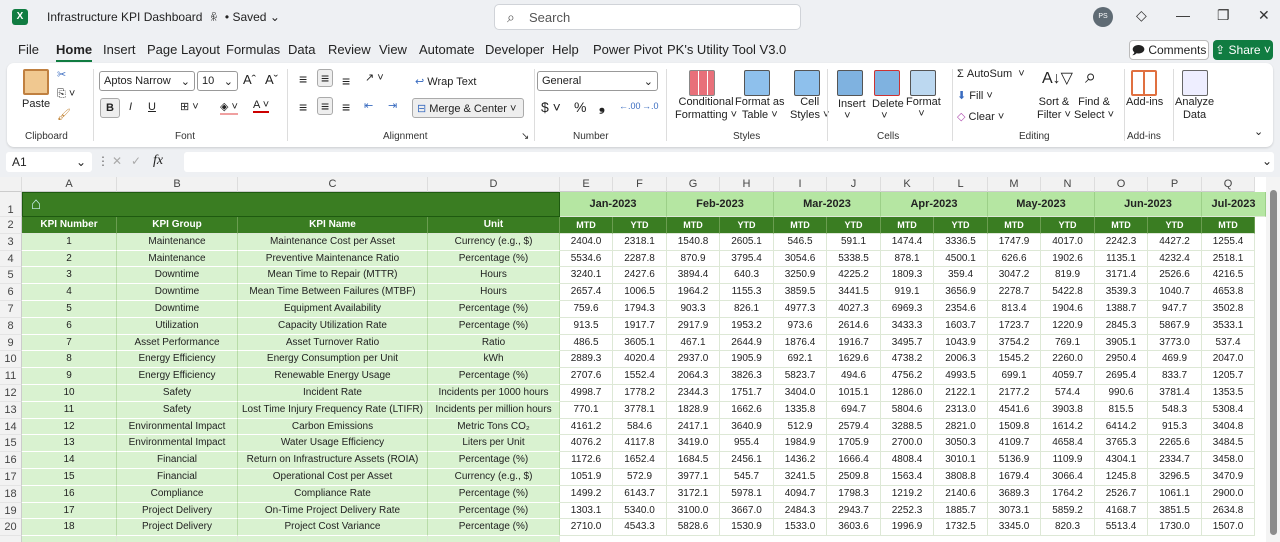  I want to click on kpi-unit: Currency (e.g., $), so click(494, 477).